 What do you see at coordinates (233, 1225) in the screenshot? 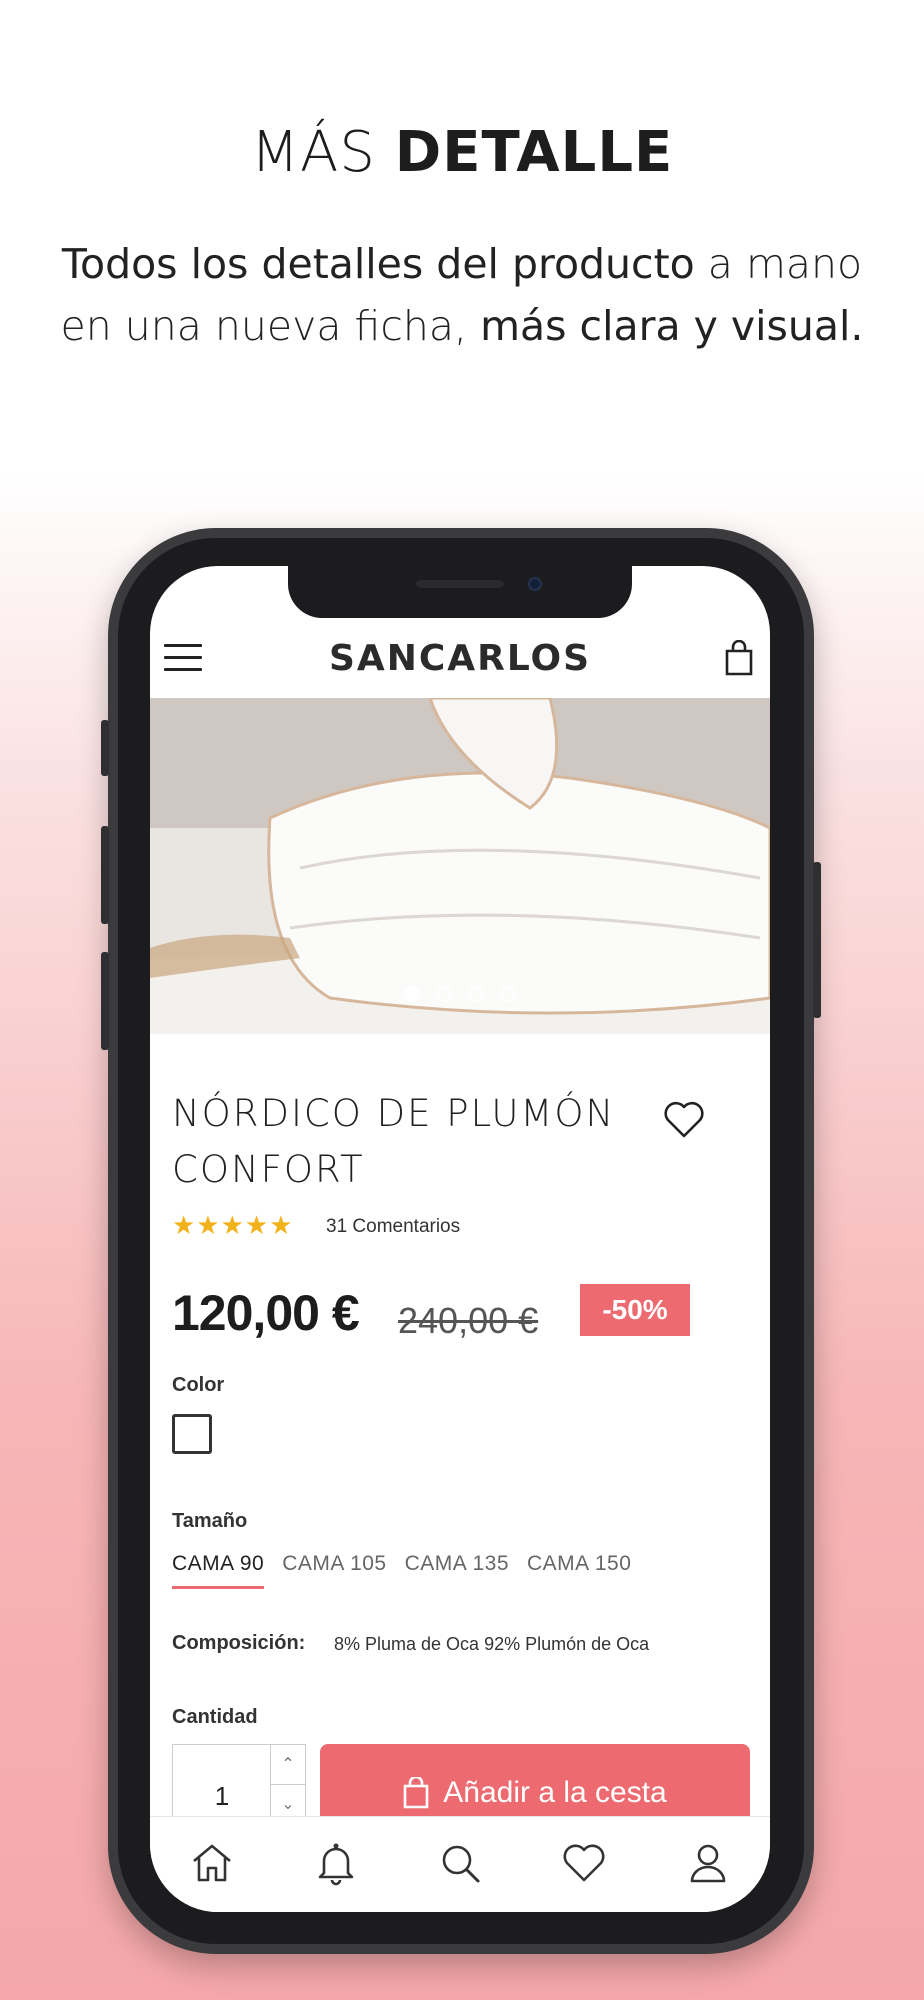
I see `rating-stars: ★★★★★` at bounding box center [233, 1225].